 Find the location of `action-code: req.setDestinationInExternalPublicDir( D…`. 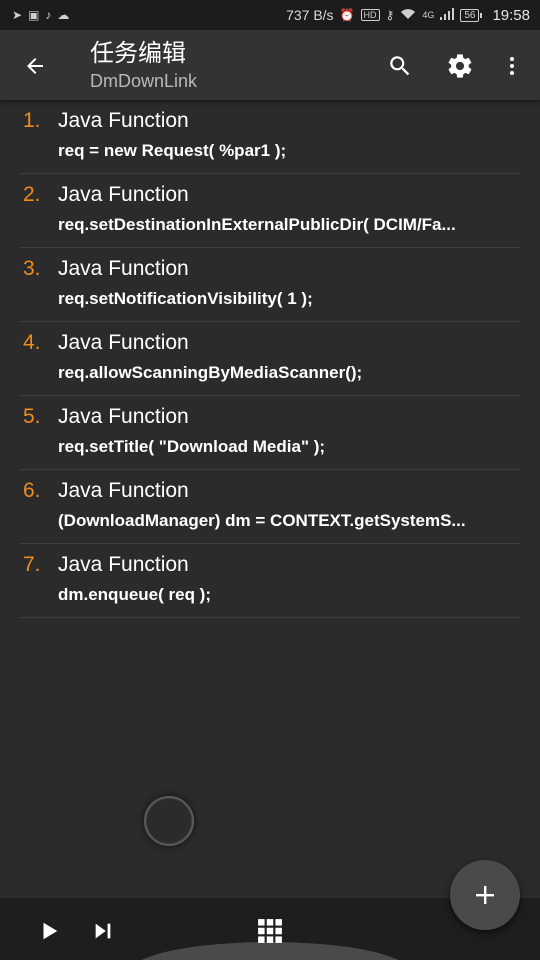

action-code: req.setDestinationInExternalPublicDir( D… is located at coordinates (257, 224).